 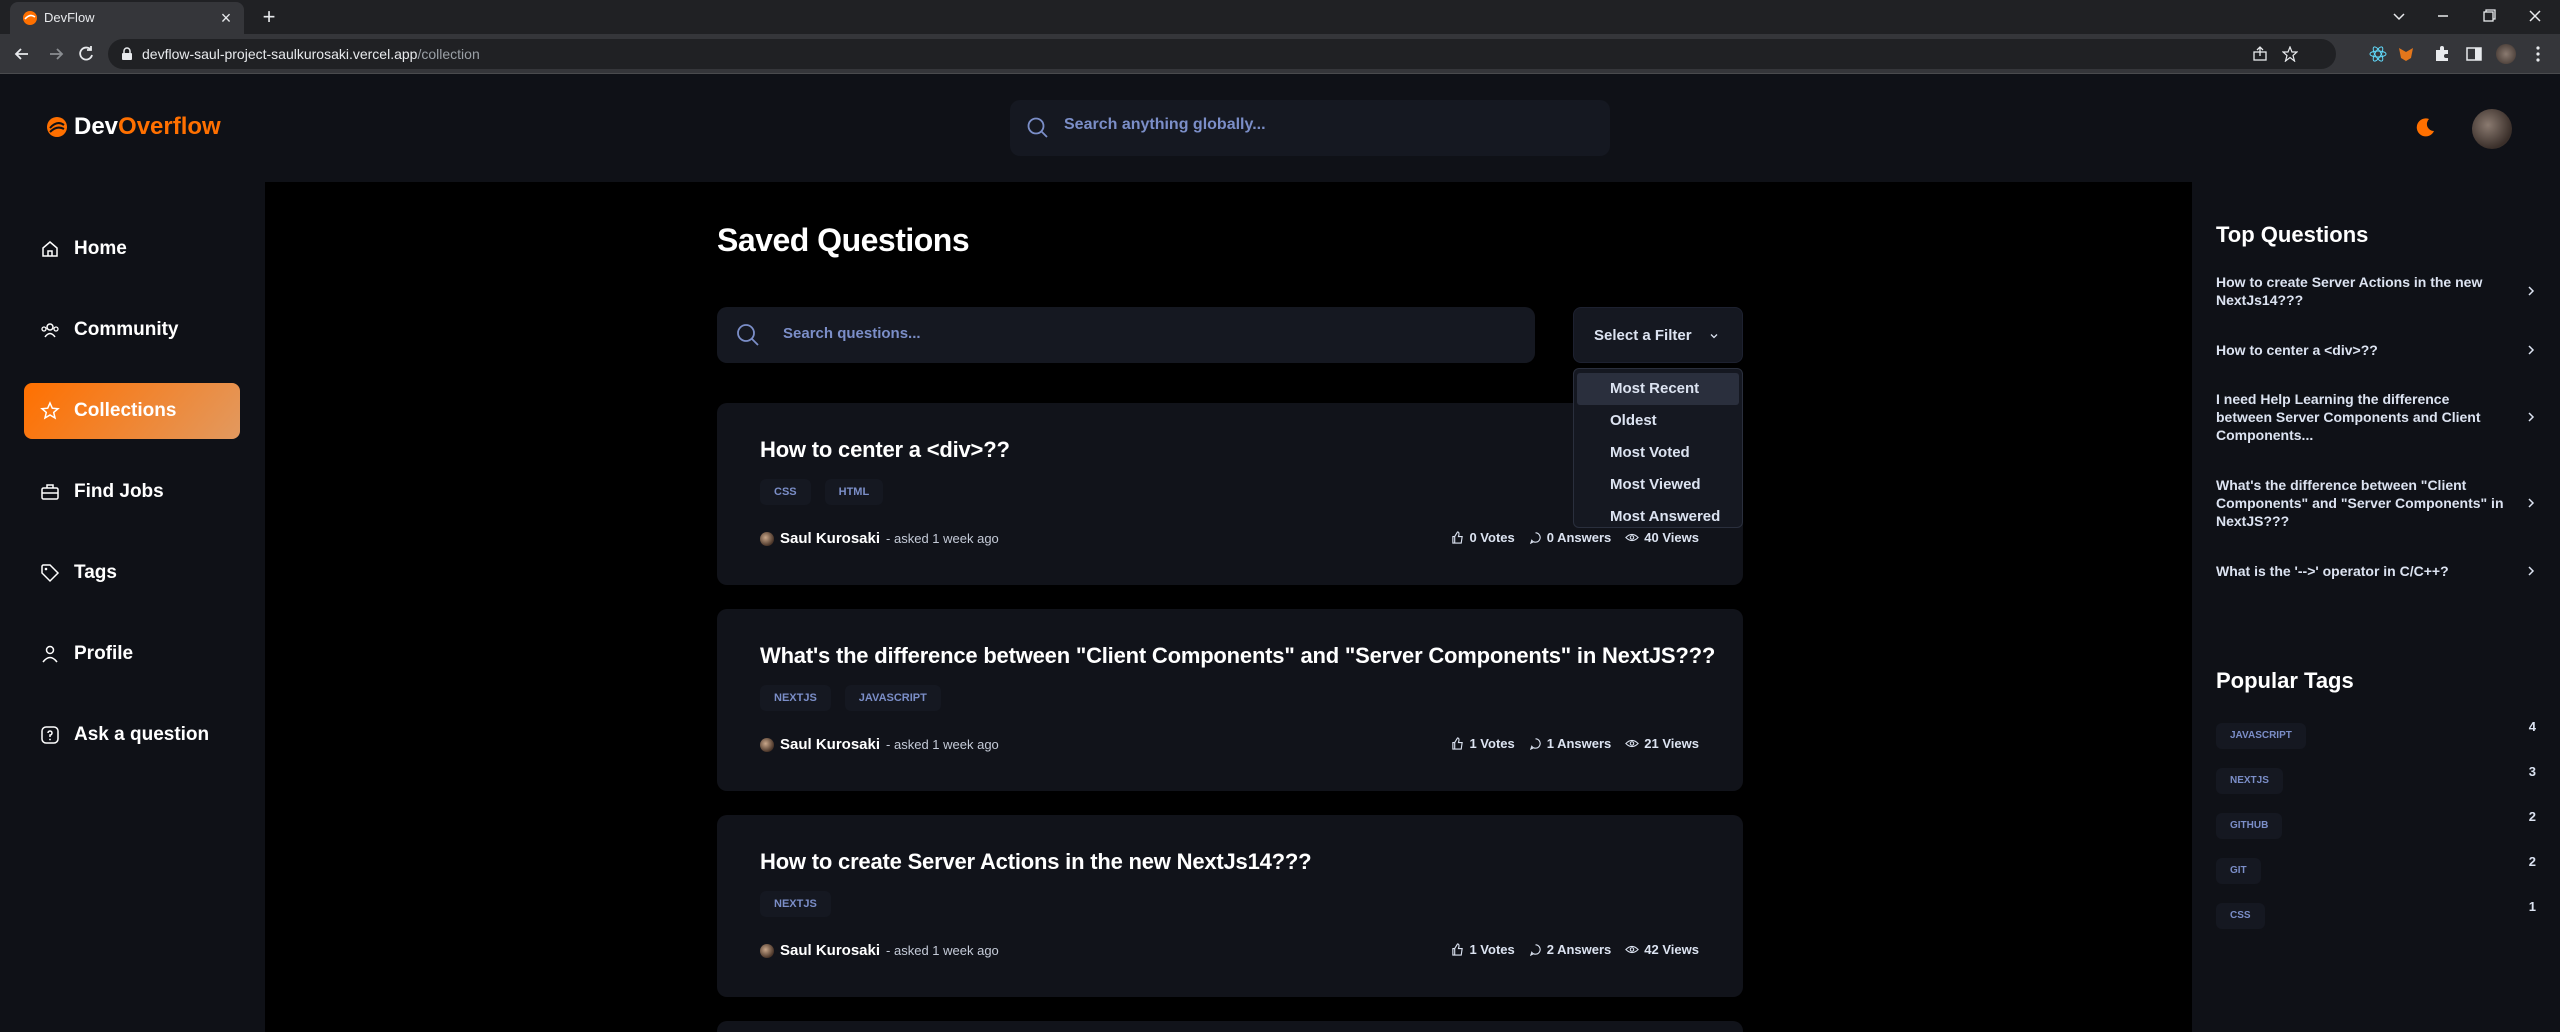 I want to click on top-question-item: What is the '-->' operator in C/C++?, so click(x=2376, y=571).